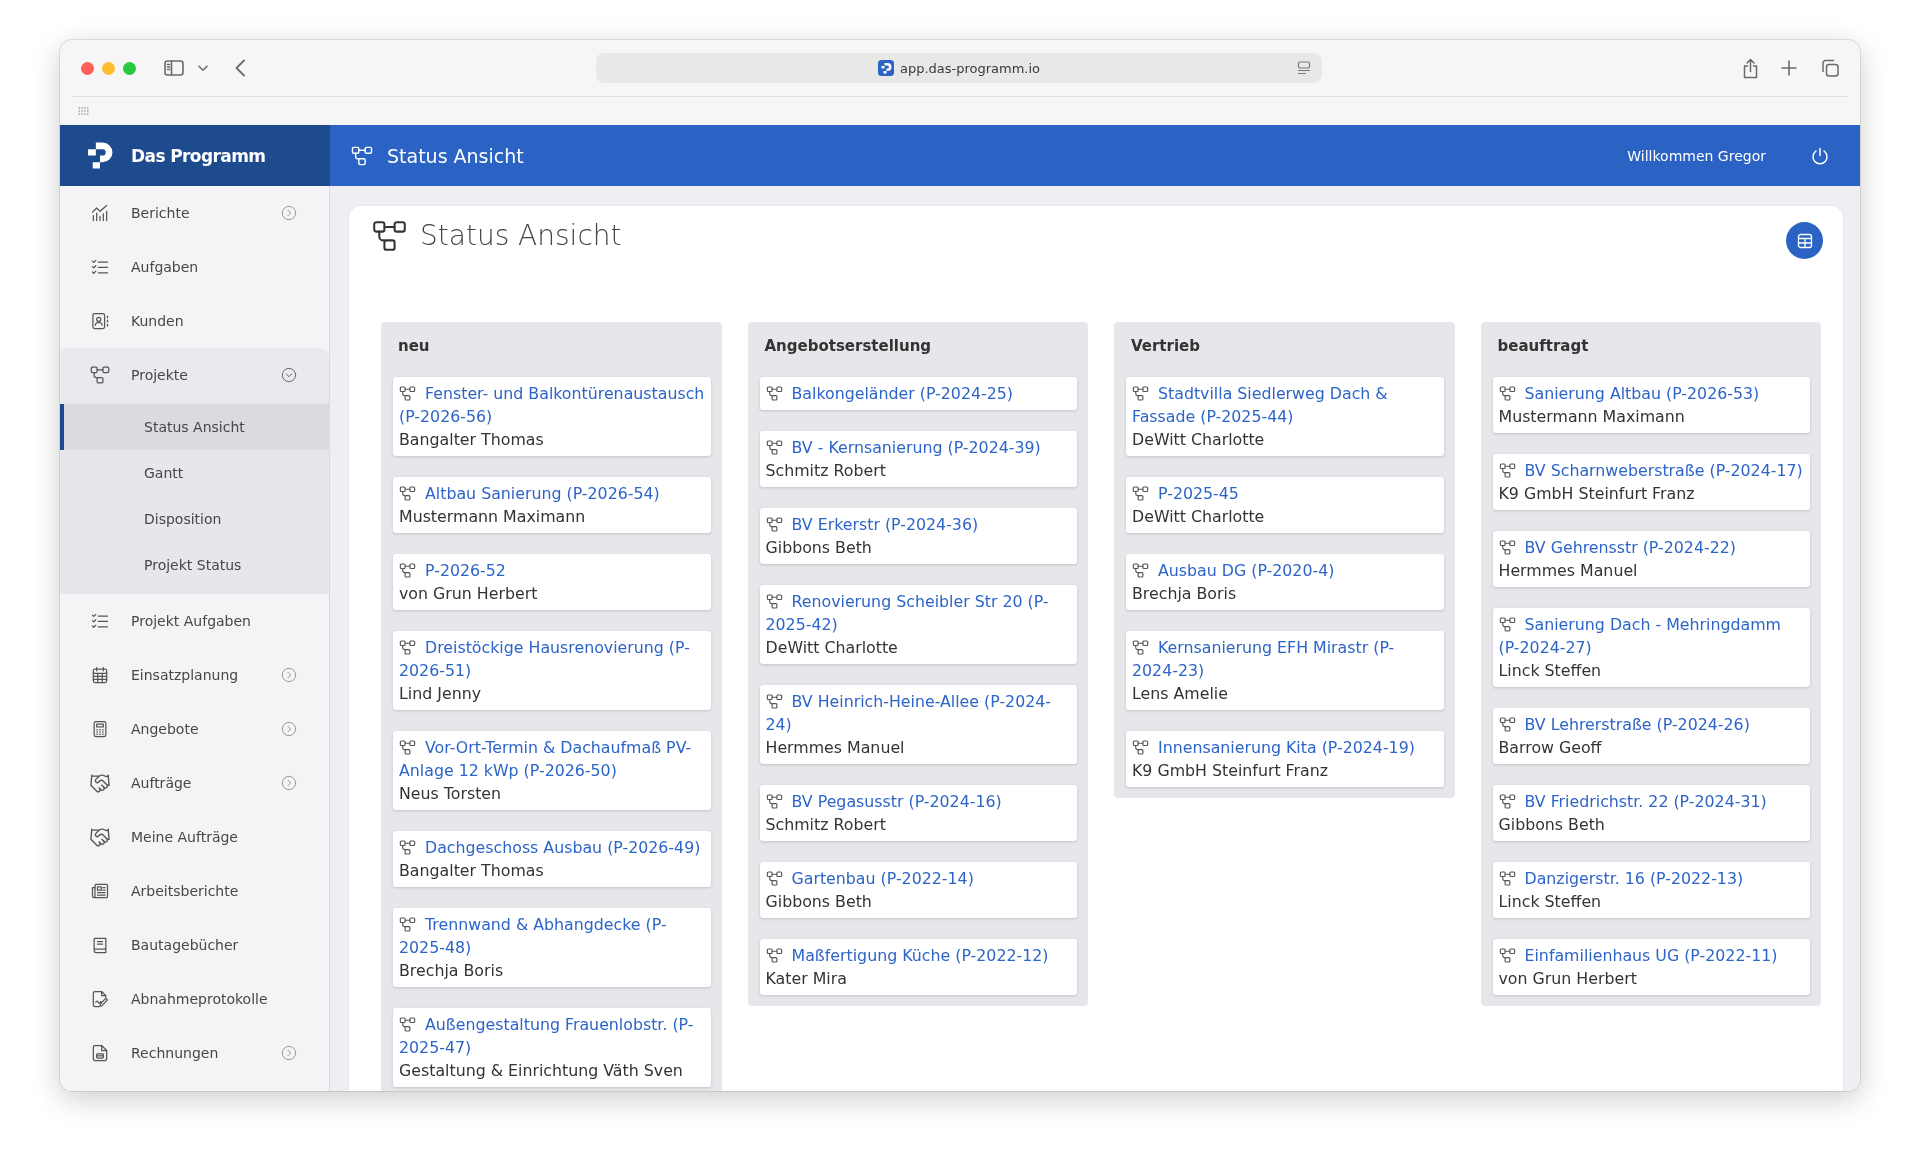 This screenshot has width=1920, height=1171. I want to click on project-card: Fenster- und Balkontürenaustausch (P-2026-56) Bangalter Thomas, so click(552, 416).